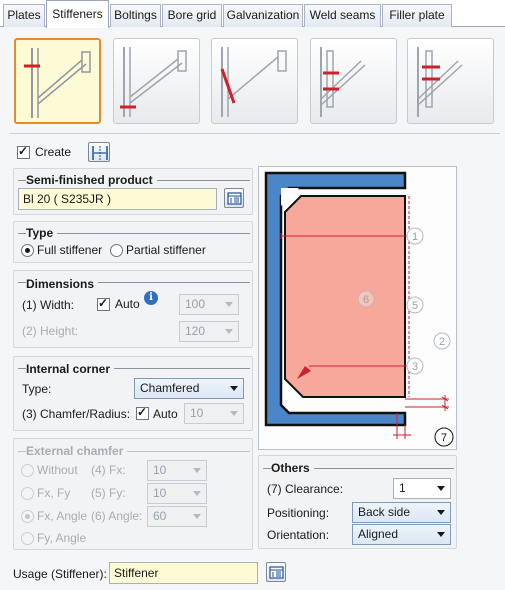  I want to click on fx-value: 10, so click(160, 470).